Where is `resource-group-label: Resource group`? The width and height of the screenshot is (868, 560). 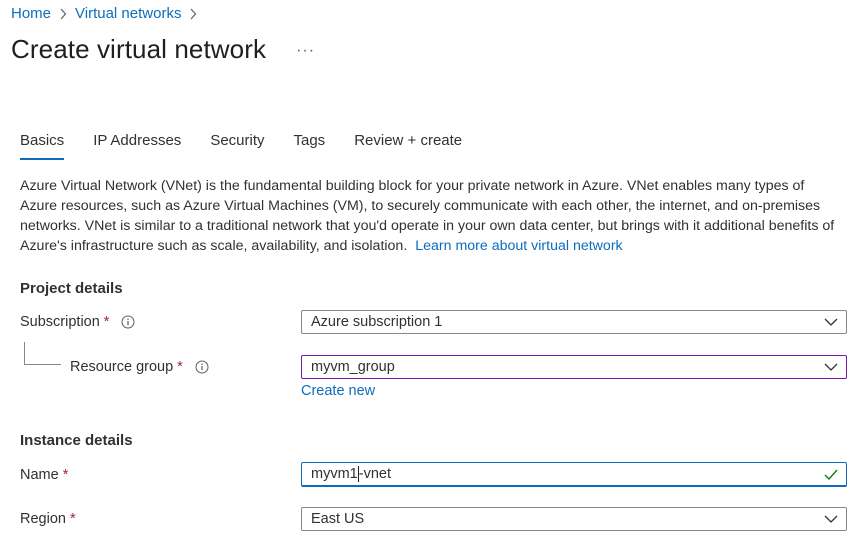 resource-group-label: Resource group is located at coordinates (122, 367).